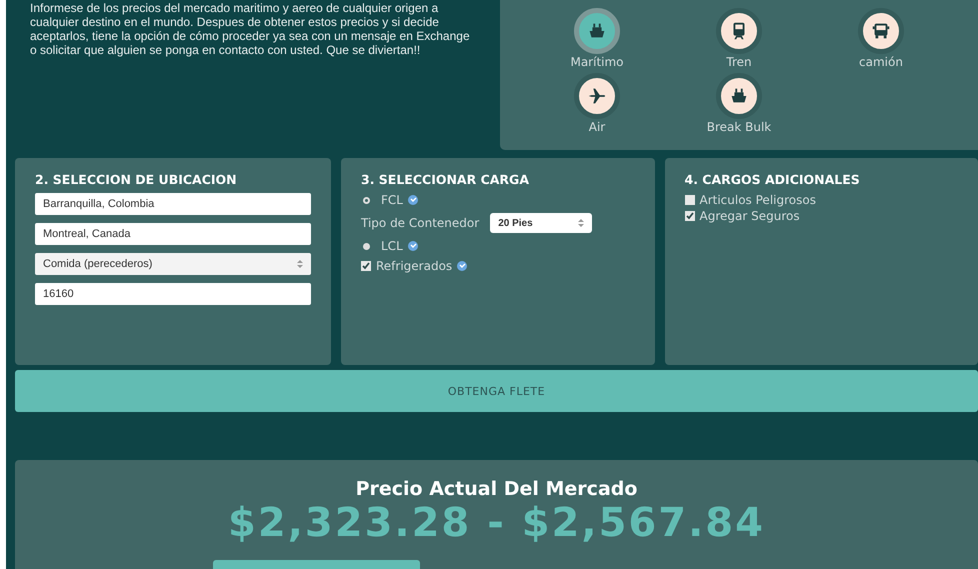  What do you see at coordinates (173, 294) in the screenshot?
I see `text-field: 16160` at bounding box center [173, 294].